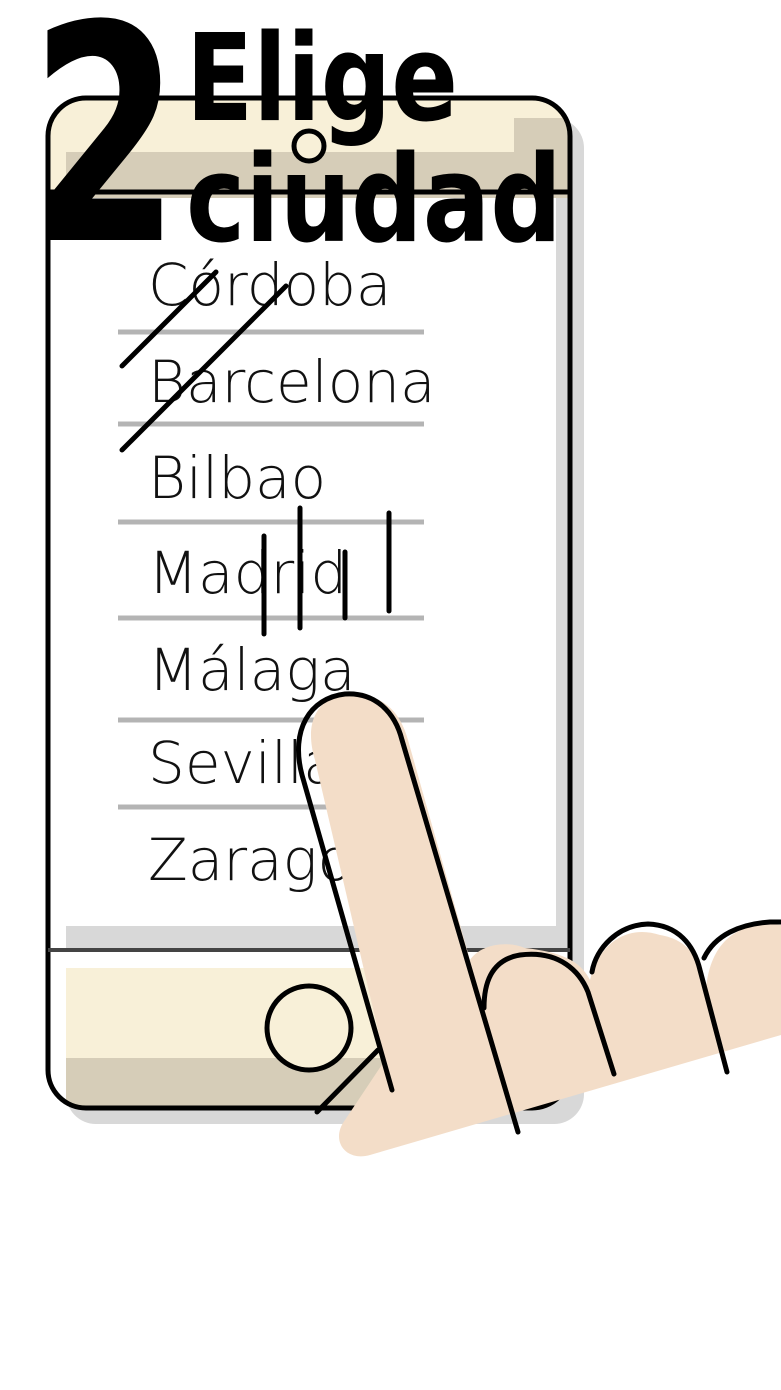 Image resolution: width=781 pixels, height=1390 pixels. I want to click on city-label-madrid: Madrid, so click(247, 573).